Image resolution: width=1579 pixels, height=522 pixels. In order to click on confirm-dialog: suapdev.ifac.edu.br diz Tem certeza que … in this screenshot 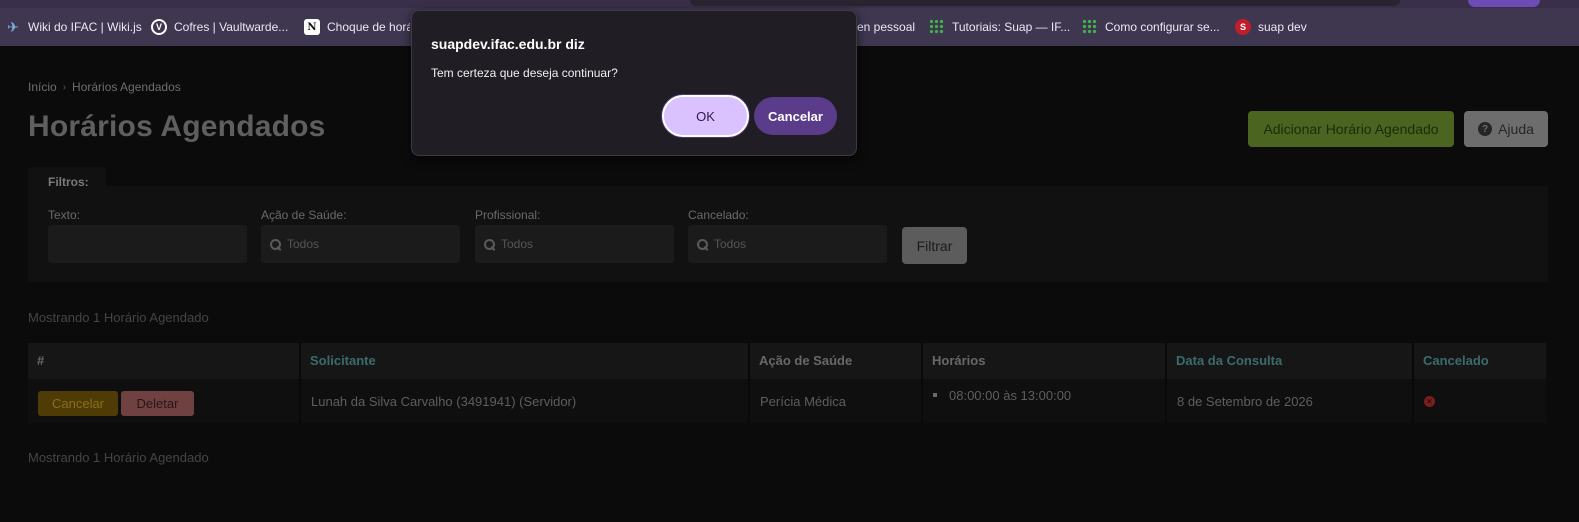, I will do `click(634, 83)`.